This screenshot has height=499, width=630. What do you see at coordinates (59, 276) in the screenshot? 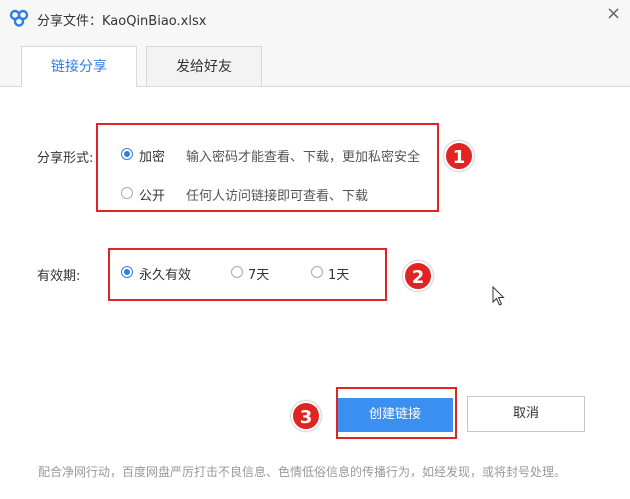
I see `validity-label: 有效期:` at bounding box center [59, 276].